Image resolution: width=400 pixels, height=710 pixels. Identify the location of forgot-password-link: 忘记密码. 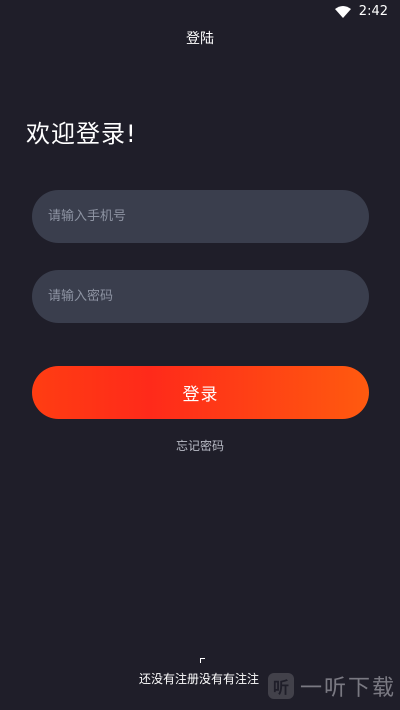
(200, 445).